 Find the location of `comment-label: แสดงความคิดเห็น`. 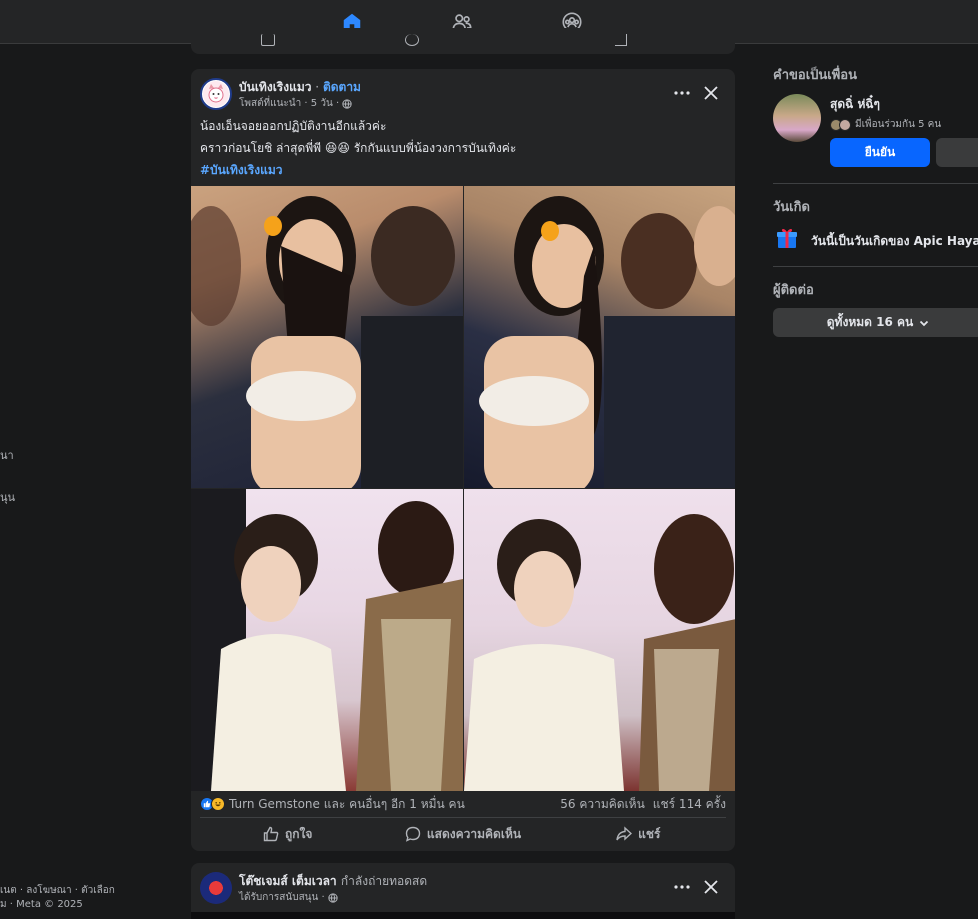

comment-label: แสดงความคิดเห็น is located at coordinates (474, 833).